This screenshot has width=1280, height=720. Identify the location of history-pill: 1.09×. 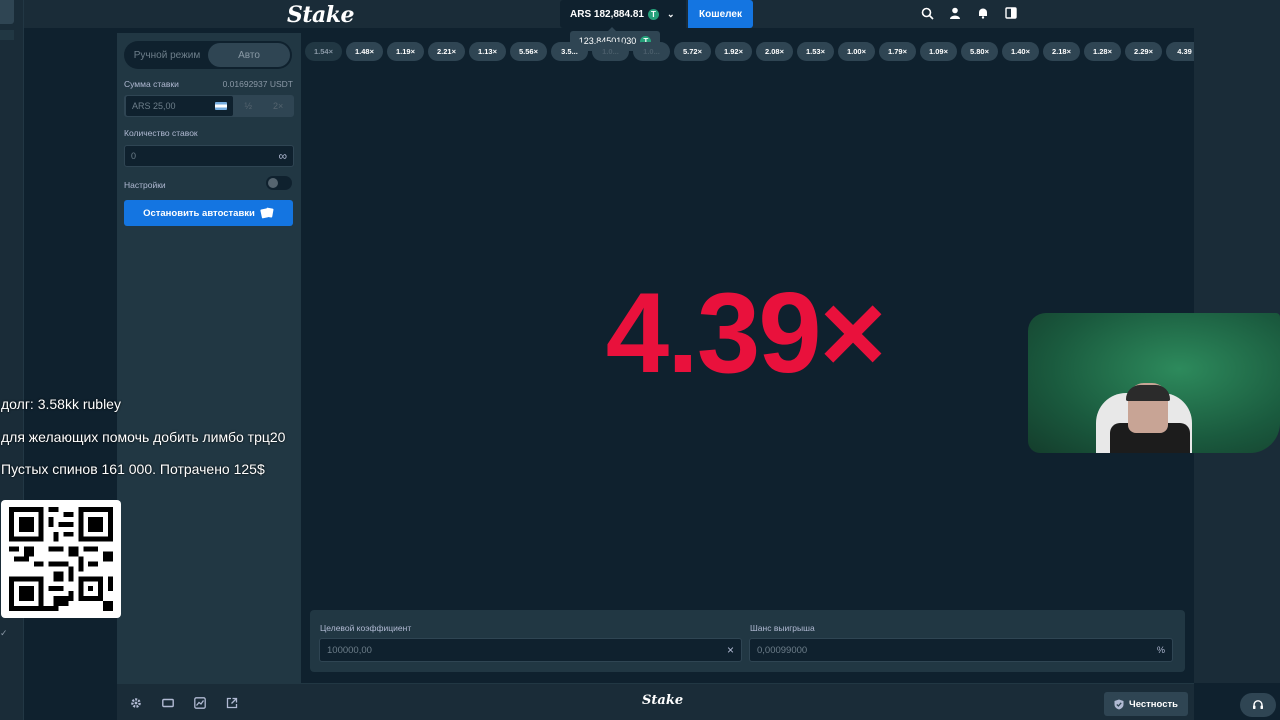
(938, 51).